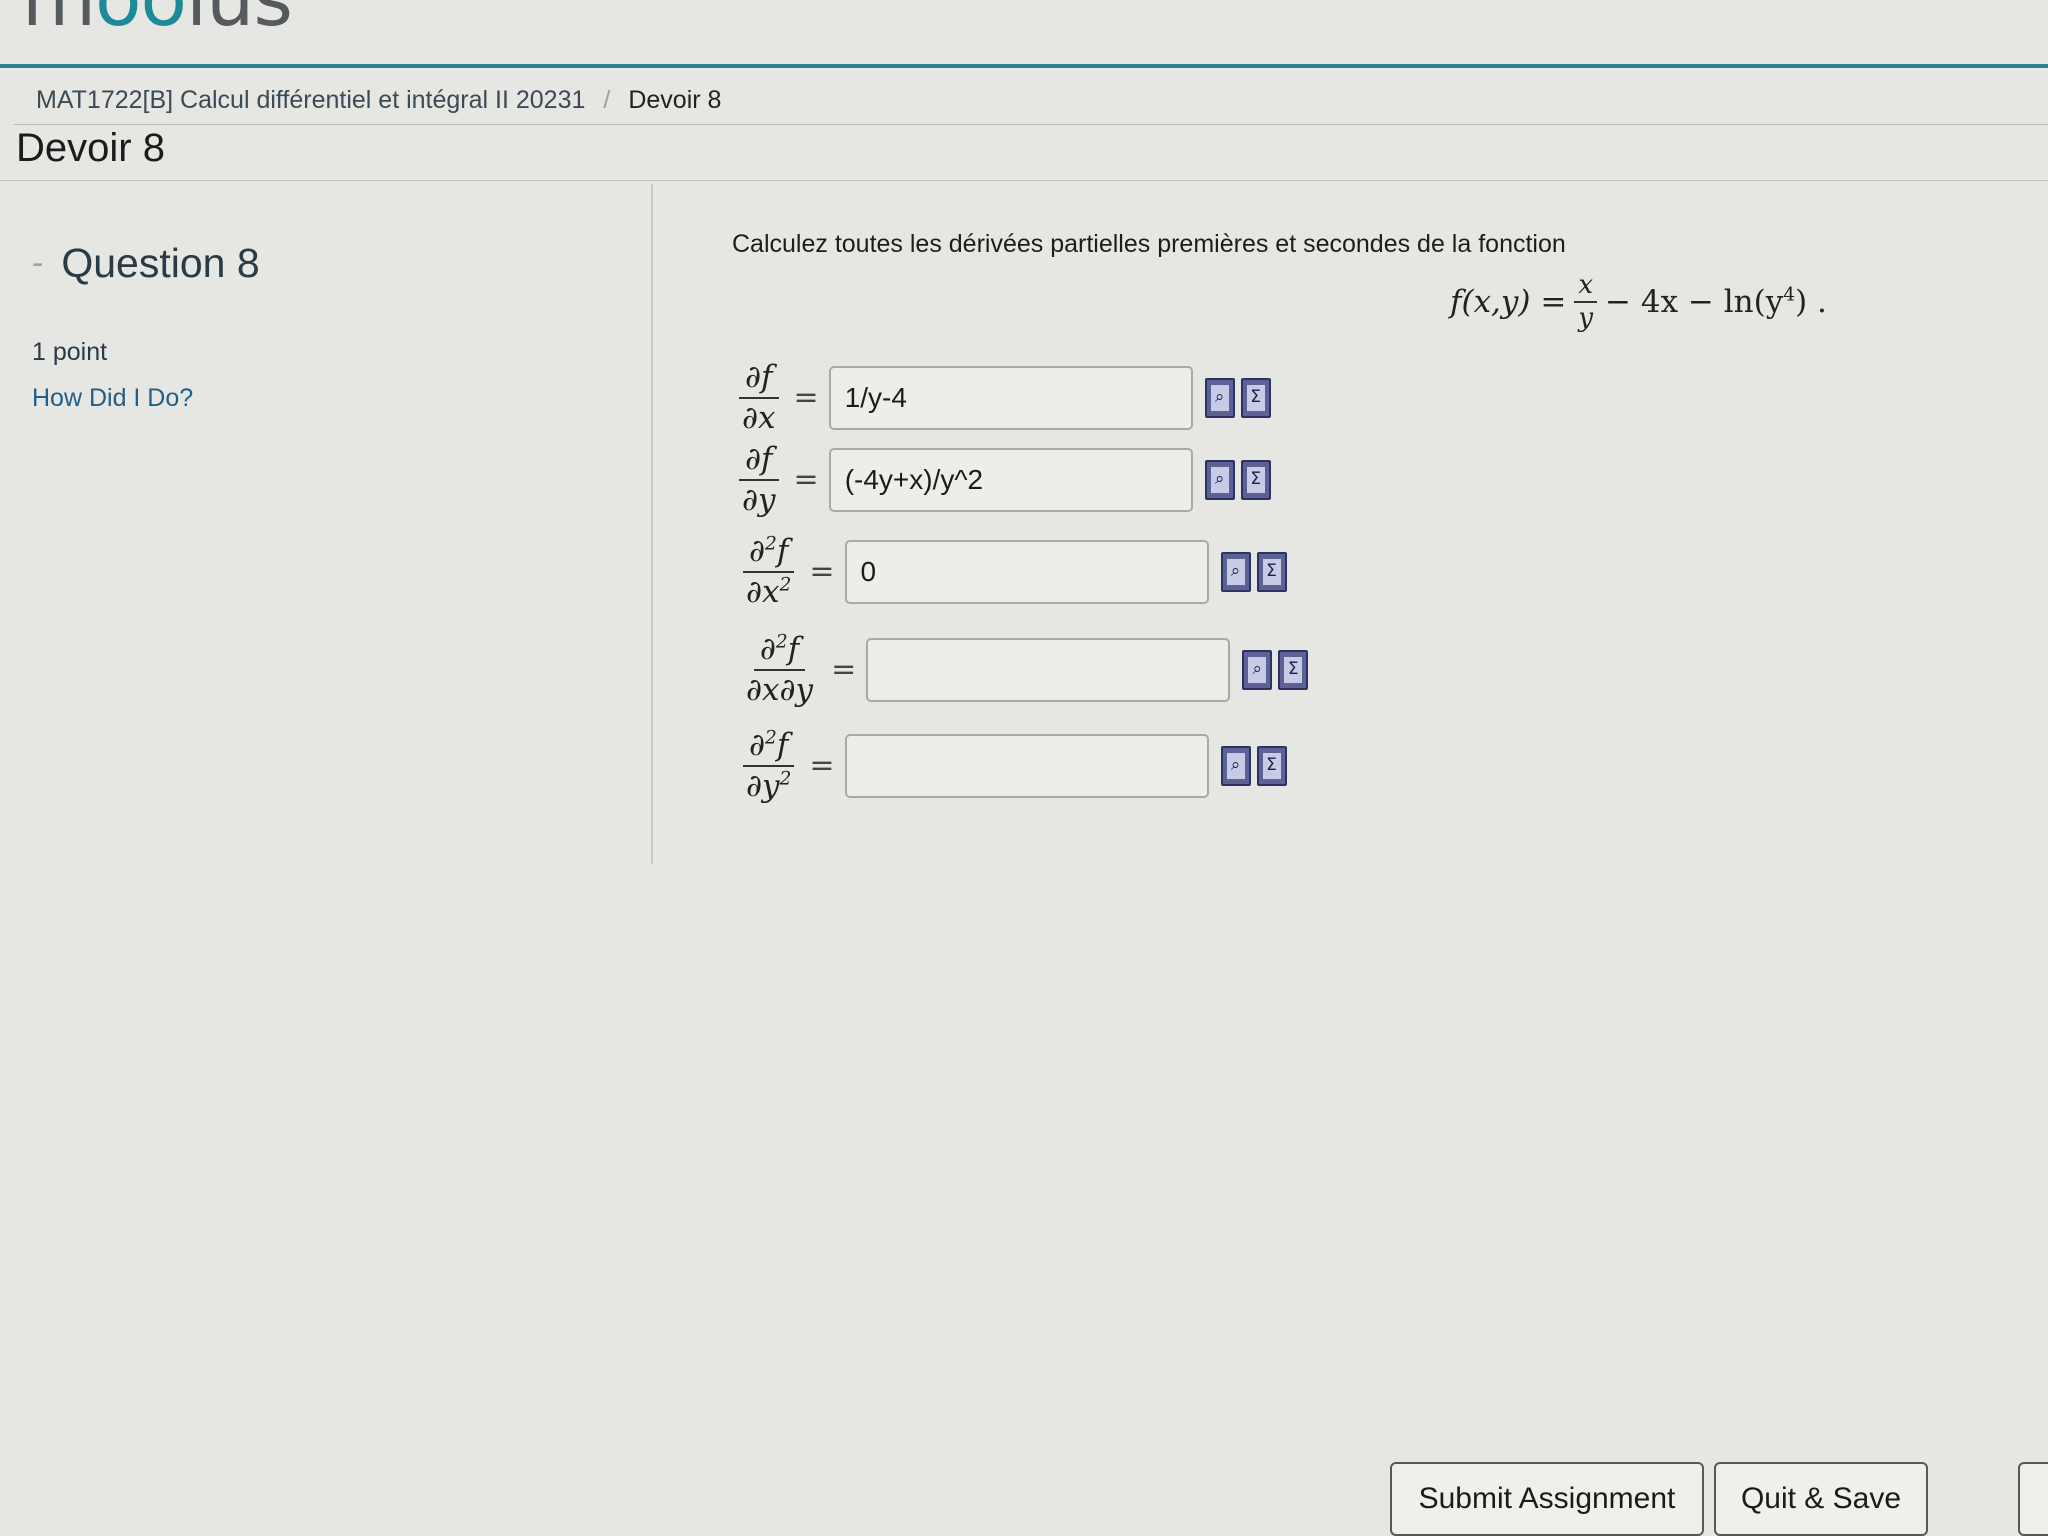 The height and width of the screenshot is (1536, 2048). I want to click on quit-and-save-button: Quit & Save, so click(1821, 1499).